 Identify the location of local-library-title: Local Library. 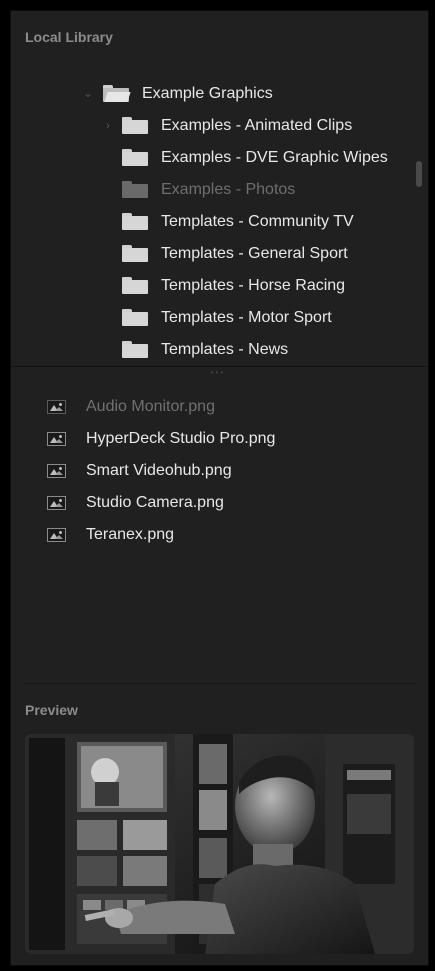
(69, 37).